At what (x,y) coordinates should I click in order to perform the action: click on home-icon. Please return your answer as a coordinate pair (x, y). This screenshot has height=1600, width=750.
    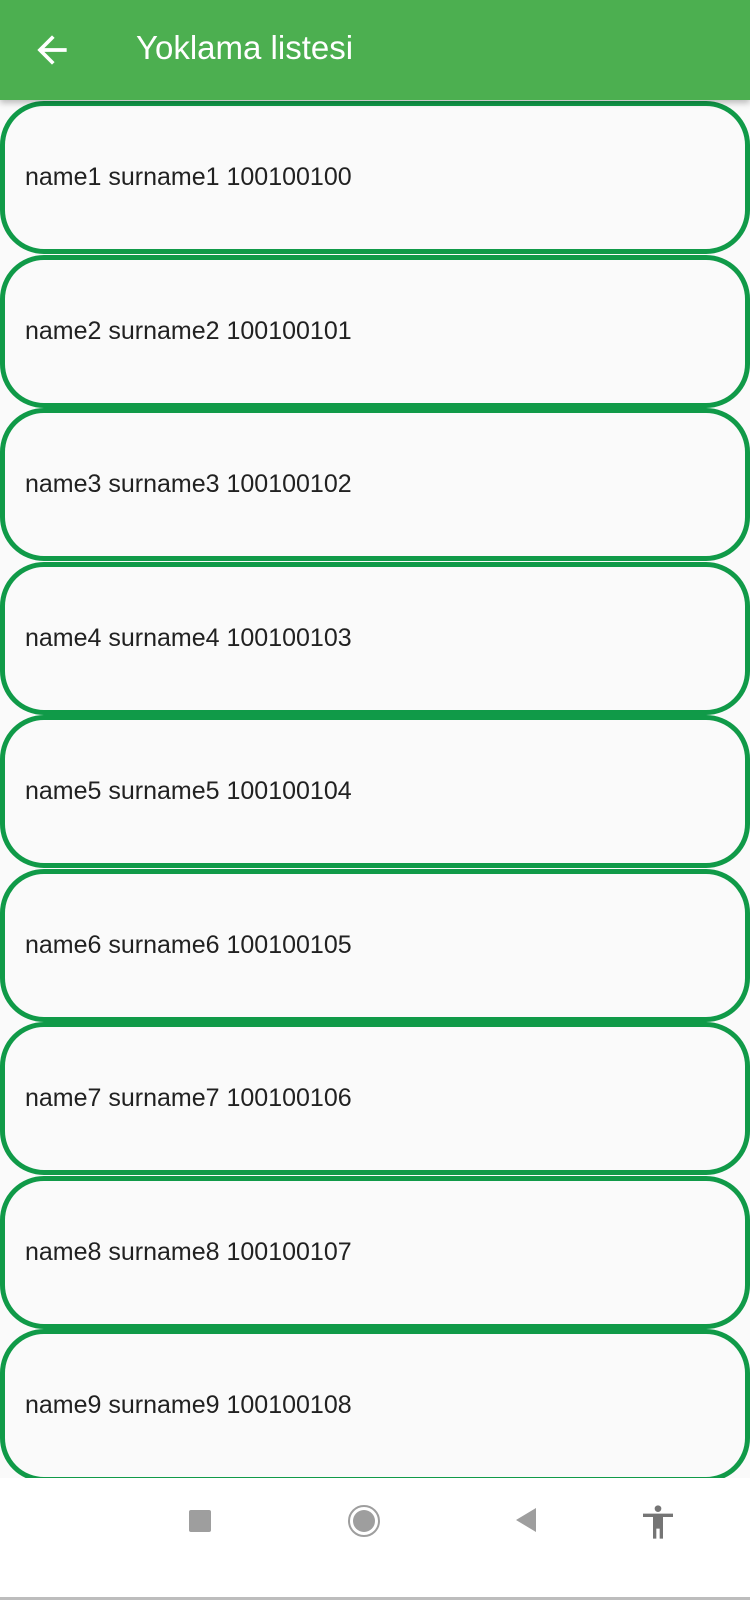
    Looking at the image, I should click on (364, 1521).